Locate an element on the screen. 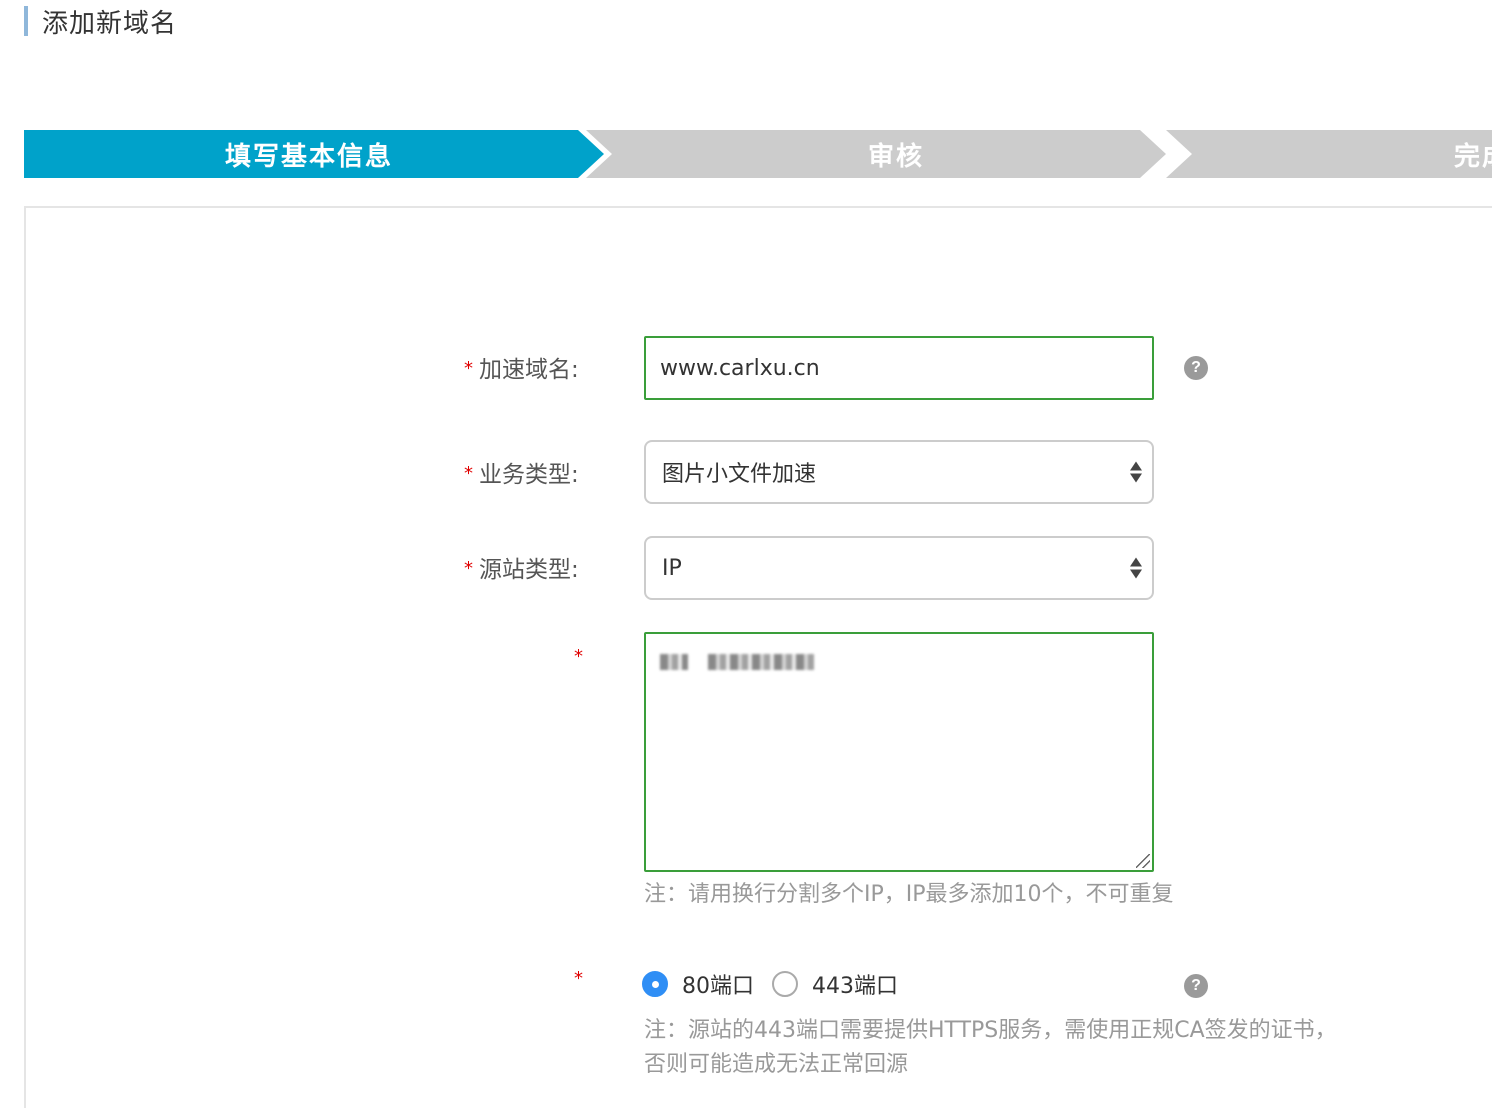 This screenshot has width=1492, height=1108. business-type-select: 图片小文件加速 is located at coordinates (899, 472).